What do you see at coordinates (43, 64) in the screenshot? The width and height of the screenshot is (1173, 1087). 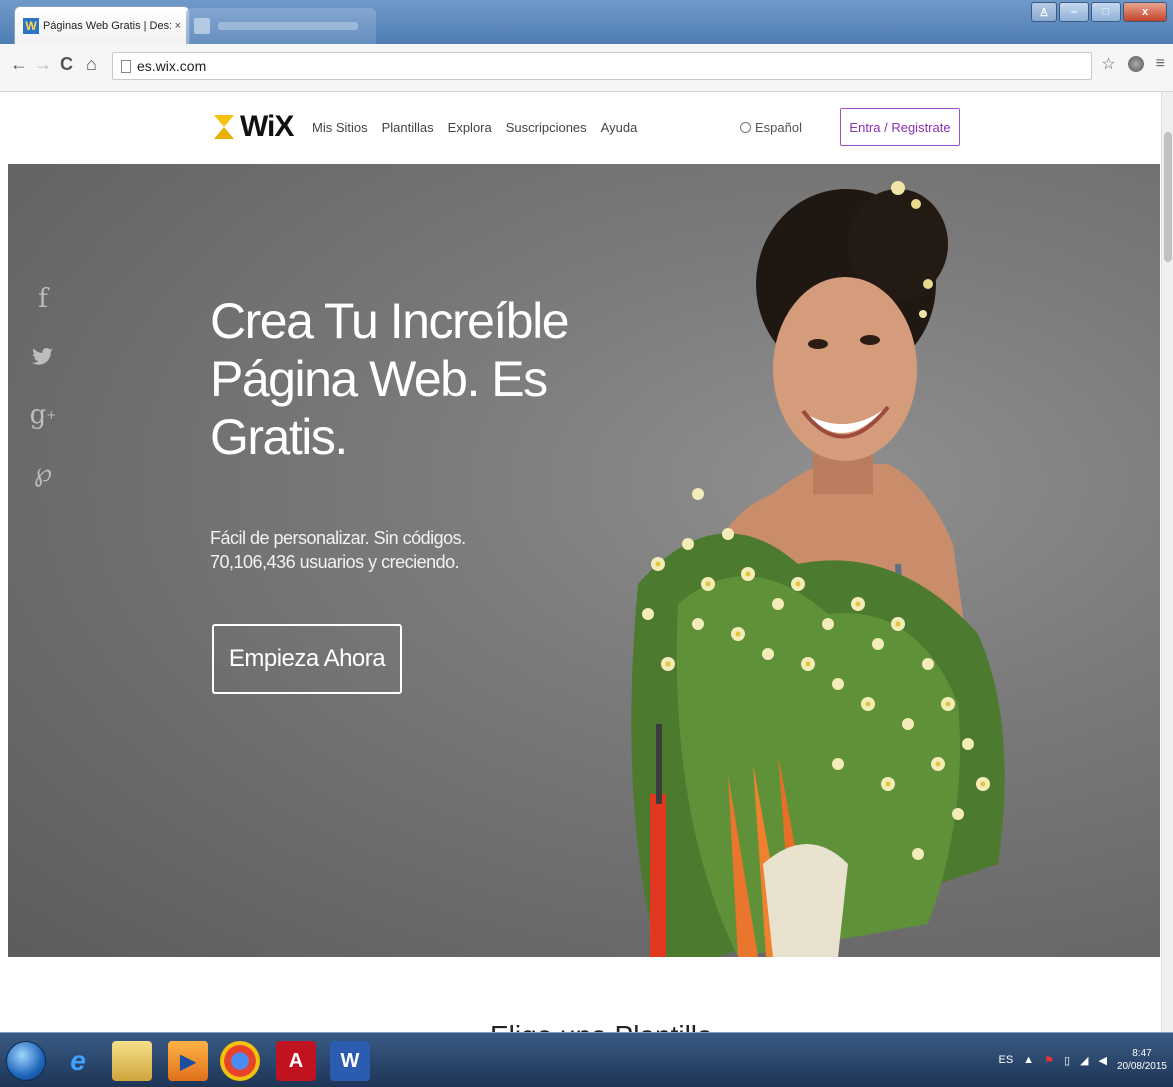 I see `forward-arrow-icon: →` at bounding box center [43, 64].